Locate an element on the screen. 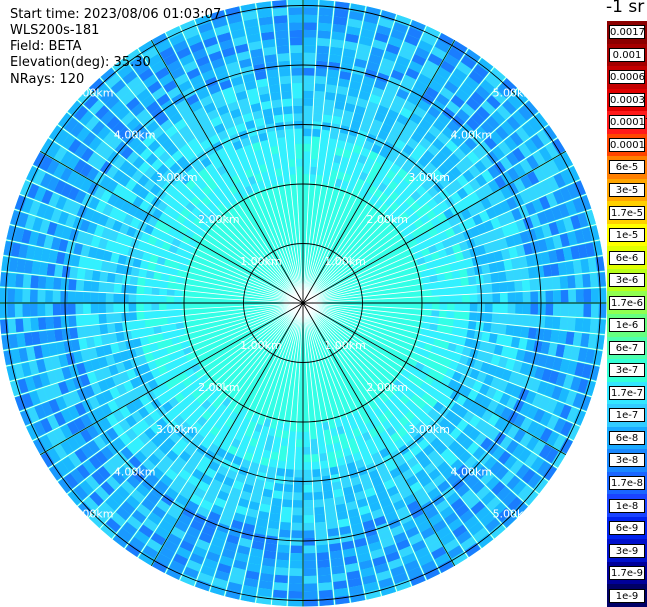 This screenshot has width=647, height=607. colorbar-tick-label: 1.7e-9 is located at coordinates (627, 573).